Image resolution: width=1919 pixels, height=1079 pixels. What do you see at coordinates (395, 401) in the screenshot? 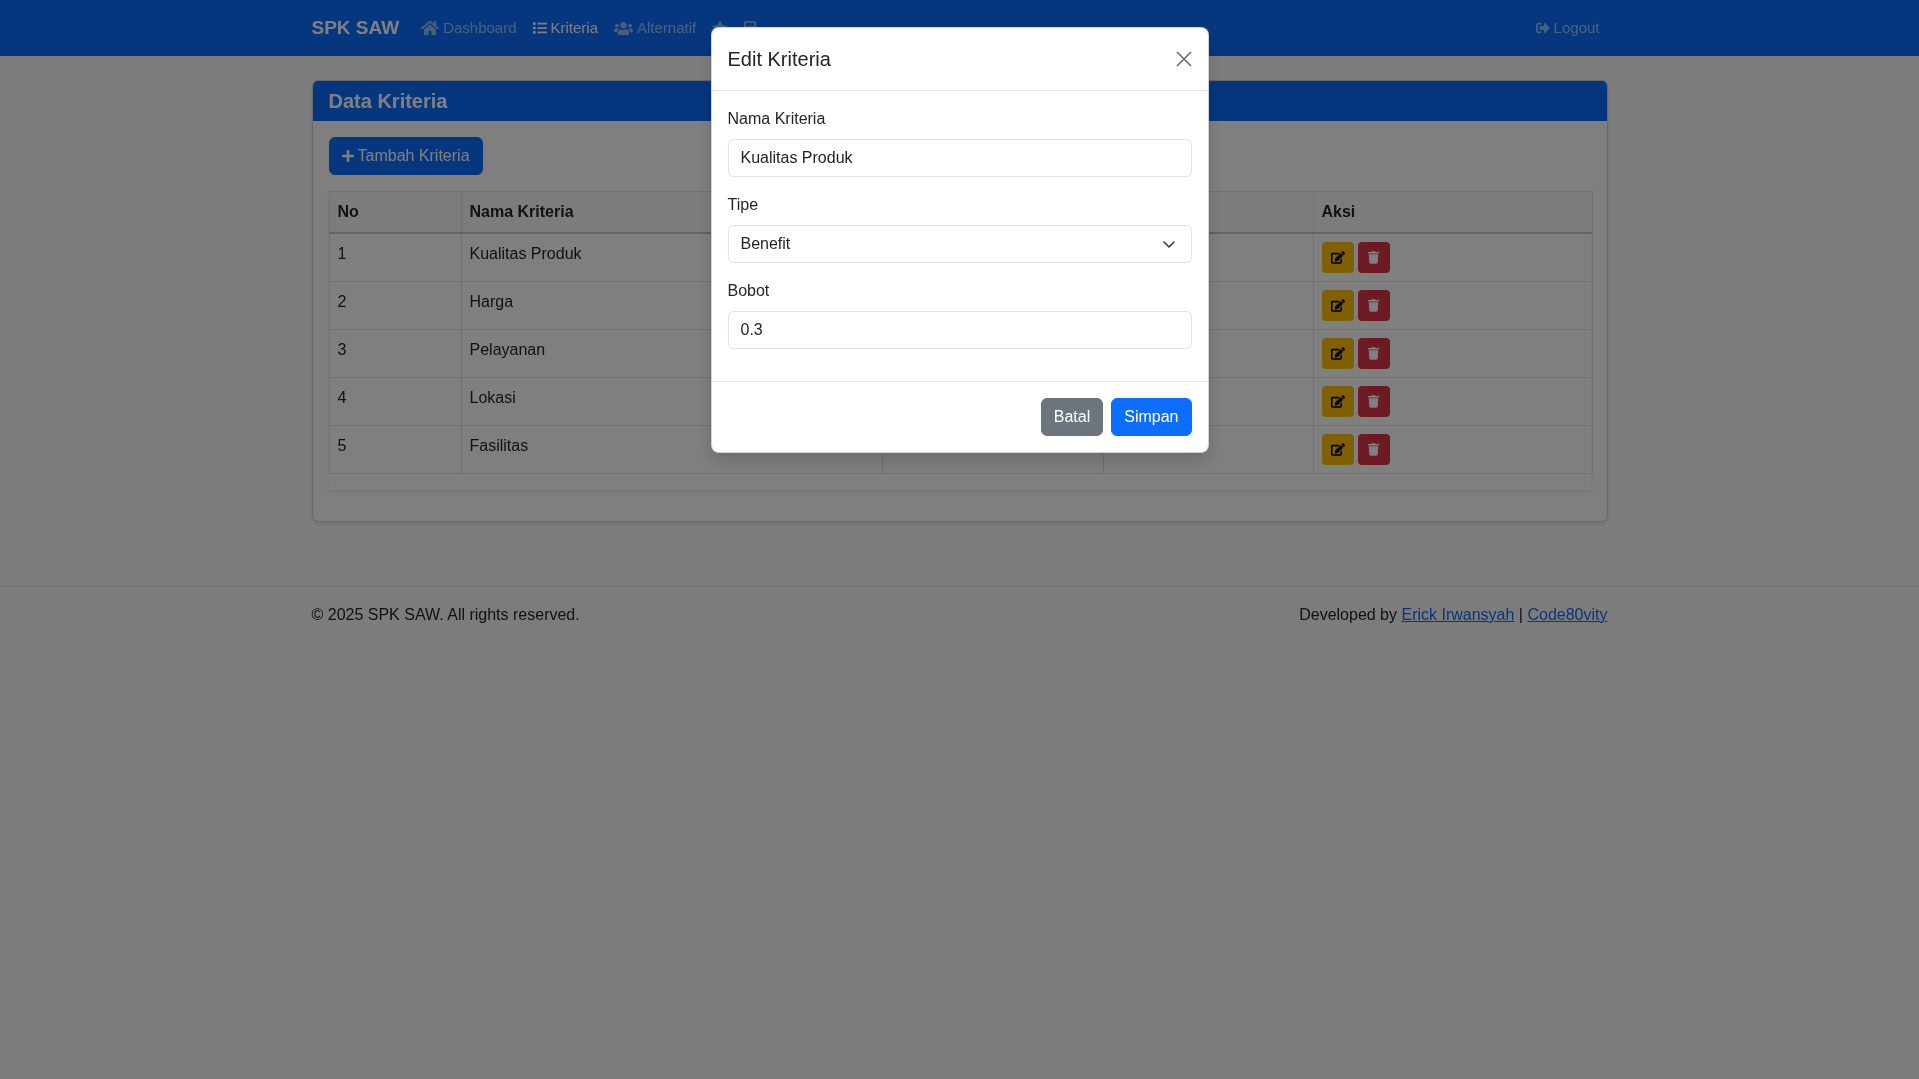
I see `table-cell: 4` at bounding box center [395, 401].